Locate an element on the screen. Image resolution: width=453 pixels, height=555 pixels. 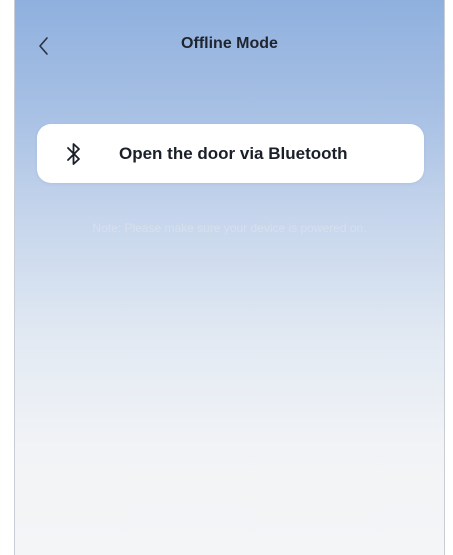
open-door-bluetooth-button: Open the door via Bluetooth is located at coordinates (230, 153).